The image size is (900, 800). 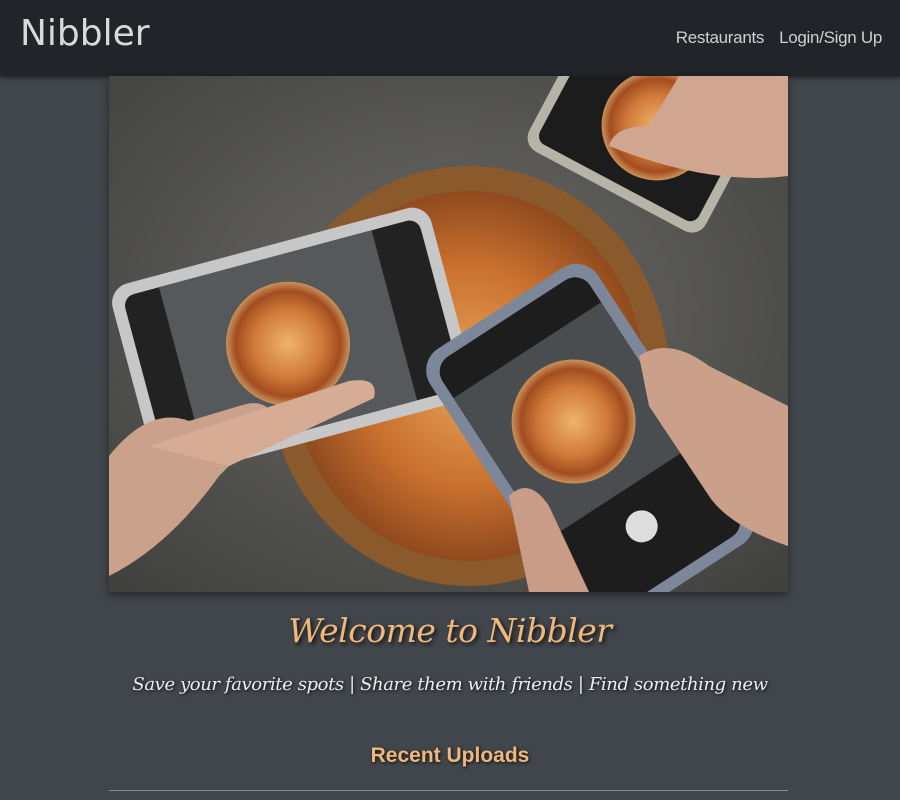 I want to click on page-title: Welcome to Nibbler, so click(x=450, y=630).